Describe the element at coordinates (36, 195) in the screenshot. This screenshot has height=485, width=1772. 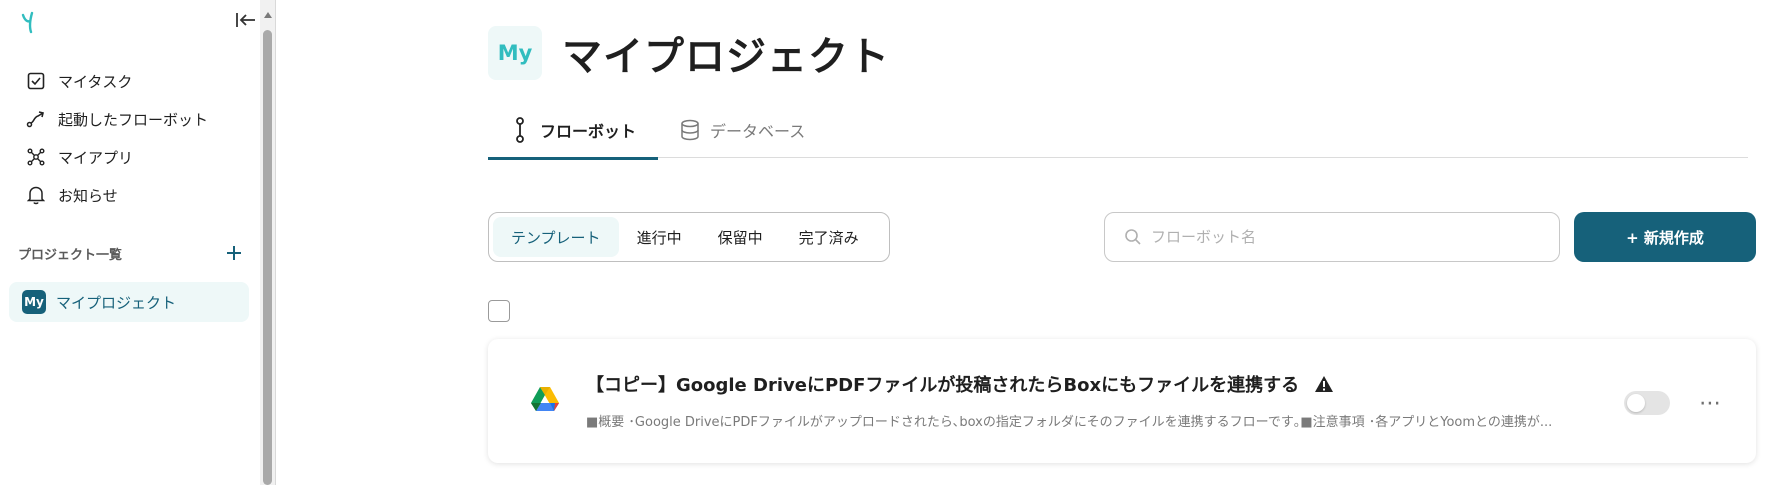
I see `bell-icon` at that location.